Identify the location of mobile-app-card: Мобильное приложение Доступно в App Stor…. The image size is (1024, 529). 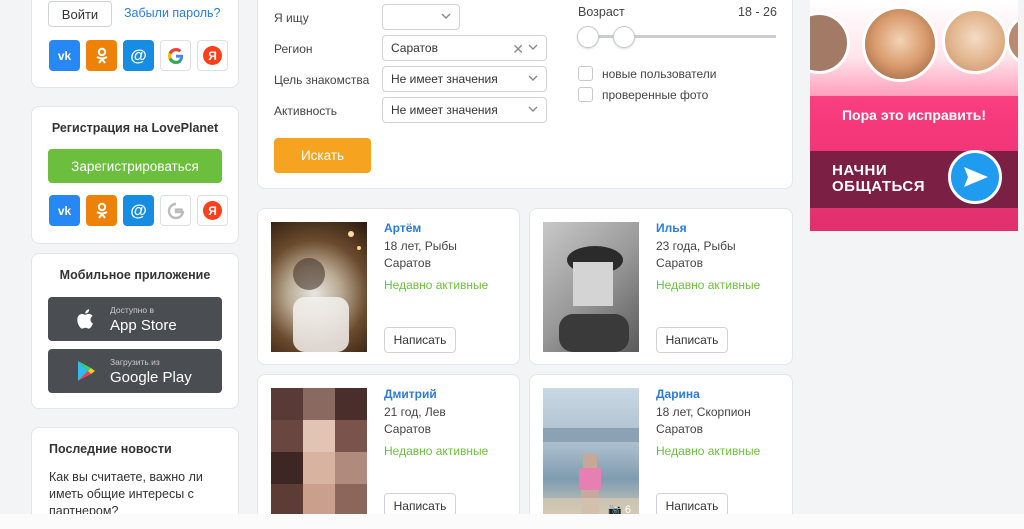
(135, 331).